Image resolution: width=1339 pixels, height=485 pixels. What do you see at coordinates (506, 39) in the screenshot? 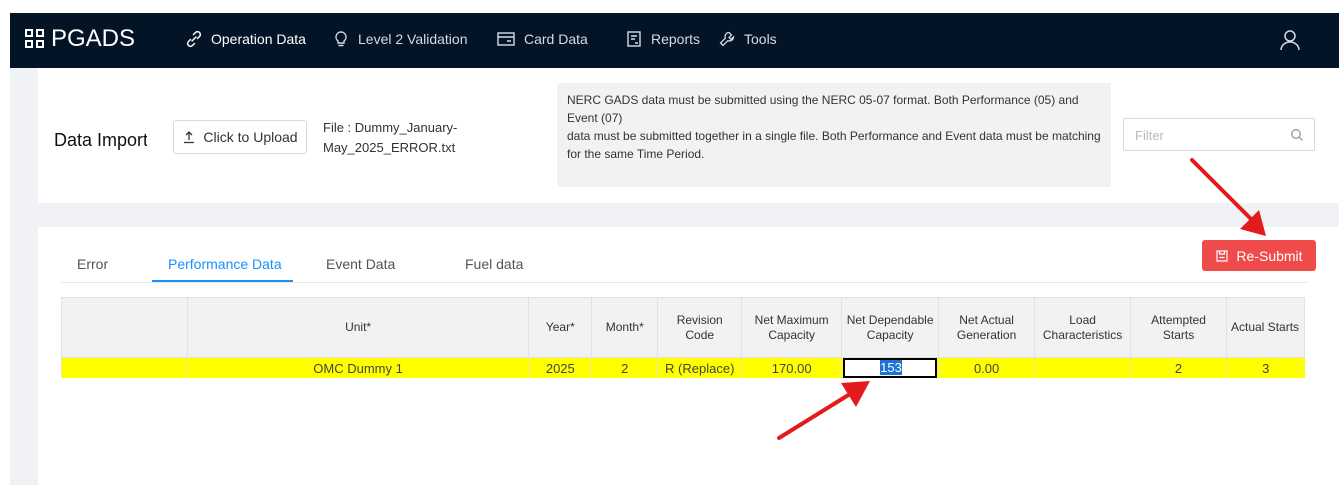
I see `card-icon` at bounding box center [506, 39].